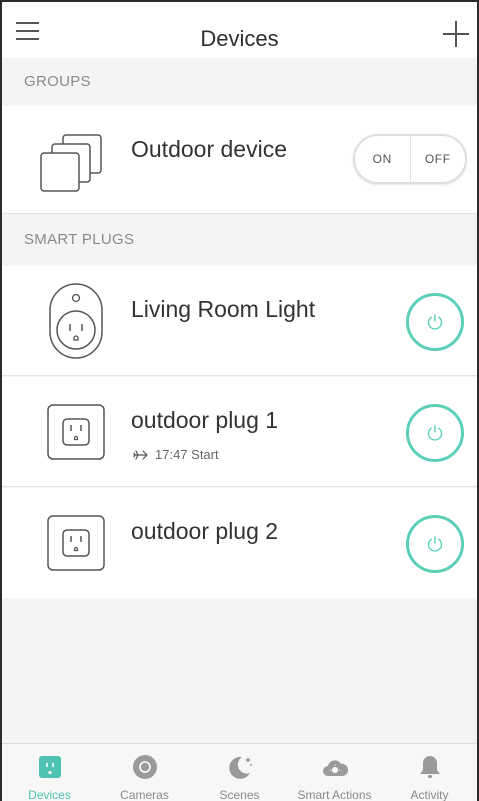 This screenshot has width=479, height=801. What do you see at coordinates (456, 34) in the screenshot?
I see `plus-icon` at bounding box center [456, 34].